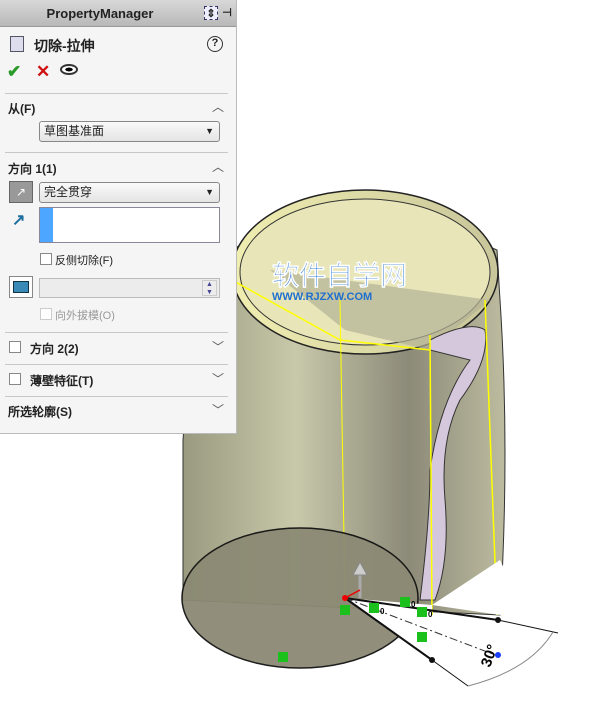  I want to click on preview-eye-icon, so click(69, 69).